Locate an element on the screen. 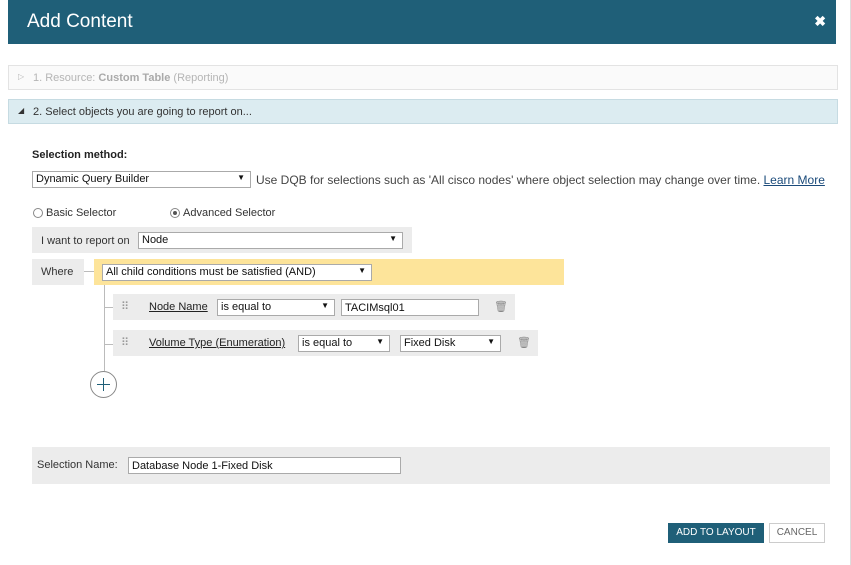 The width and height of the screenshot is (851, 565). report-on-row: I want to report on Node ▼ is located at coordinates (222, 240).